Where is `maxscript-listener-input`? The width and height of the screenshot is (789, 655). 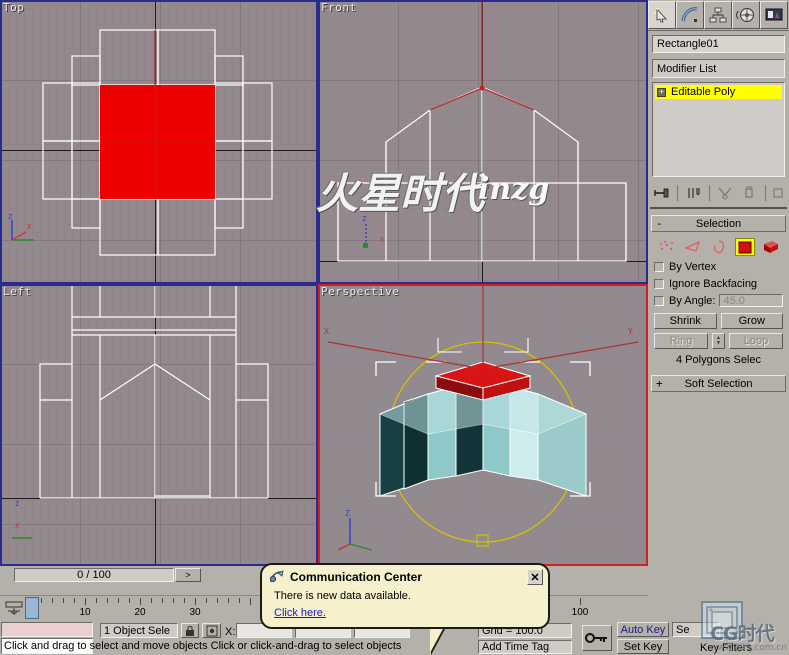
maxscript-listener-input is located at coordinates (47, 629).